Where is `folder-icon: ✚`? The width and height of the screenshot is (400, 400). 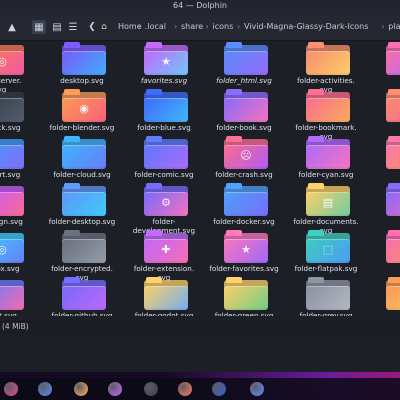
folder-icon: ✚ is located at coordinates (166, 246).